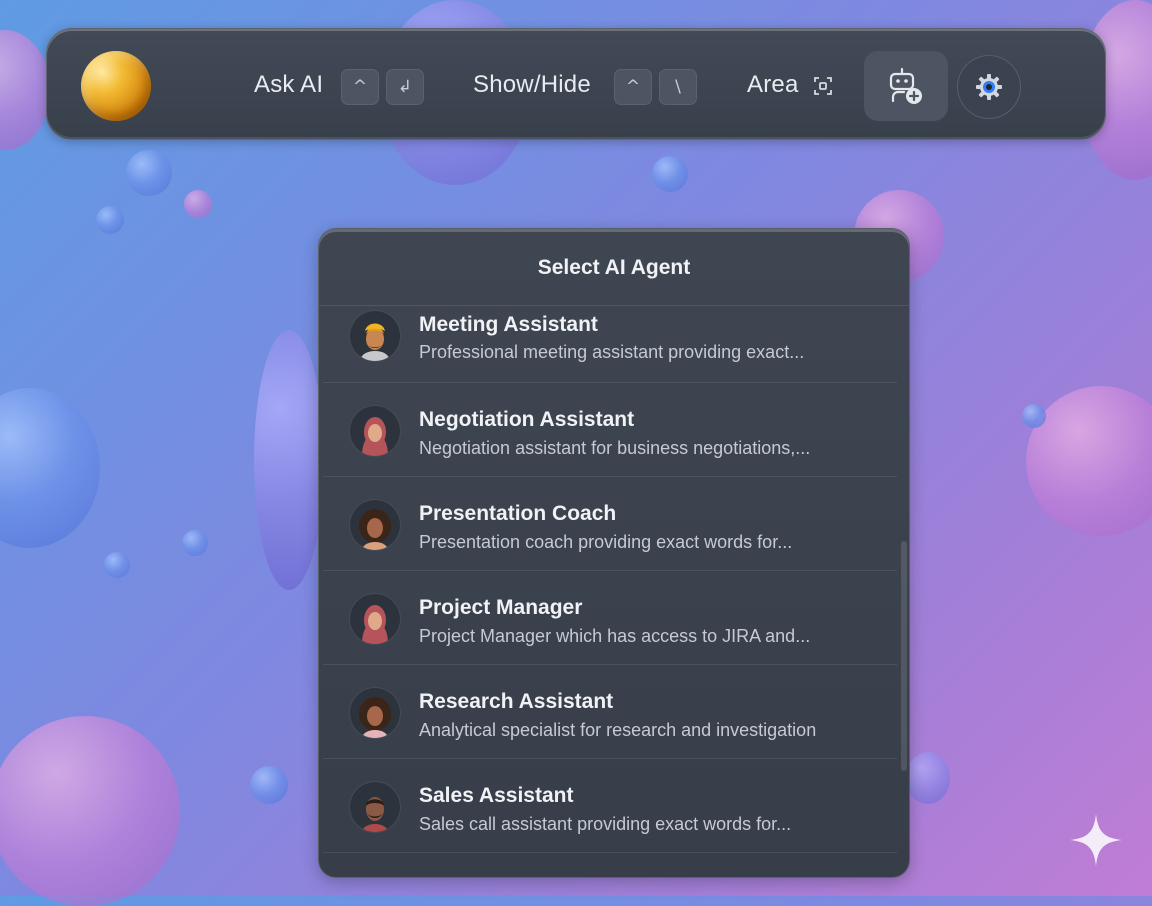 This screenshot has width=1152, height=906. I want to click on add-agent-button, so click(906, 86).